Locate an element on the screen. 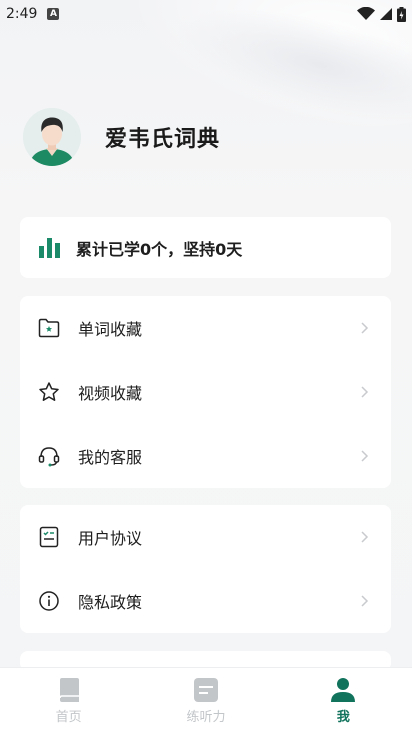 The width and height of the screenshot is (412, 732). menu-item-privacy-policy: 隐私政策 is located at coordinates (205, 601).